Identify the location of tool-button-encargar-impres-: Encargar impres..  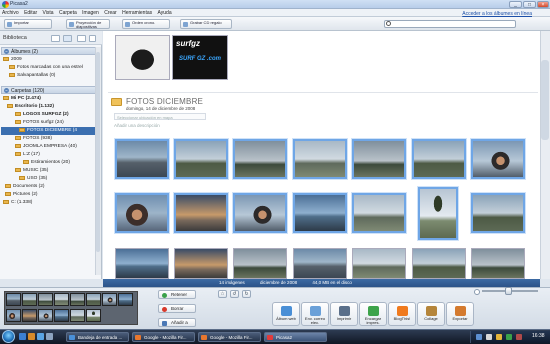
(373, 314).